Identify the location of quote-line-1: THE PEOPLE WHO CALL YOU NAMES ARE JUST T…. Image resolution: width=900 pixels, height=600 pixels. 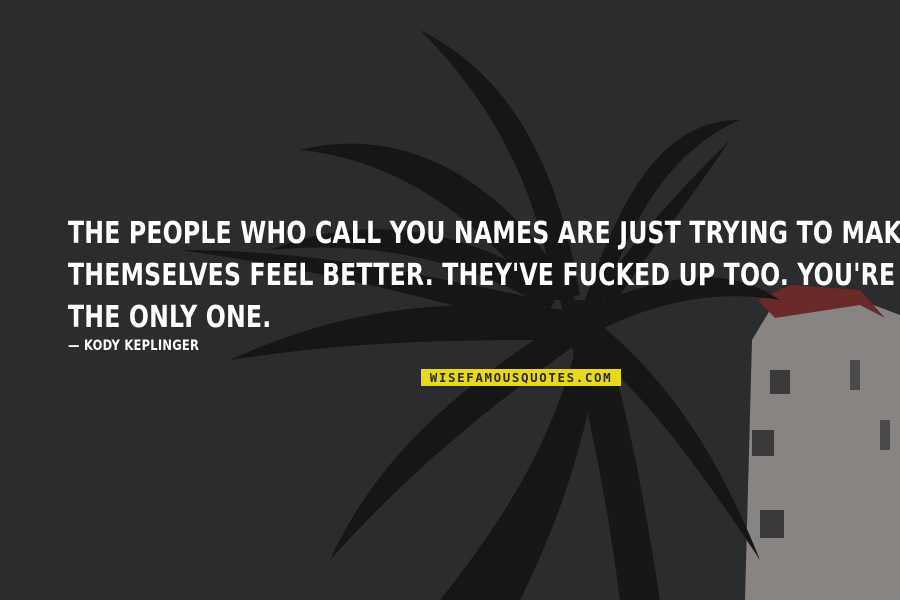
(484, 233).